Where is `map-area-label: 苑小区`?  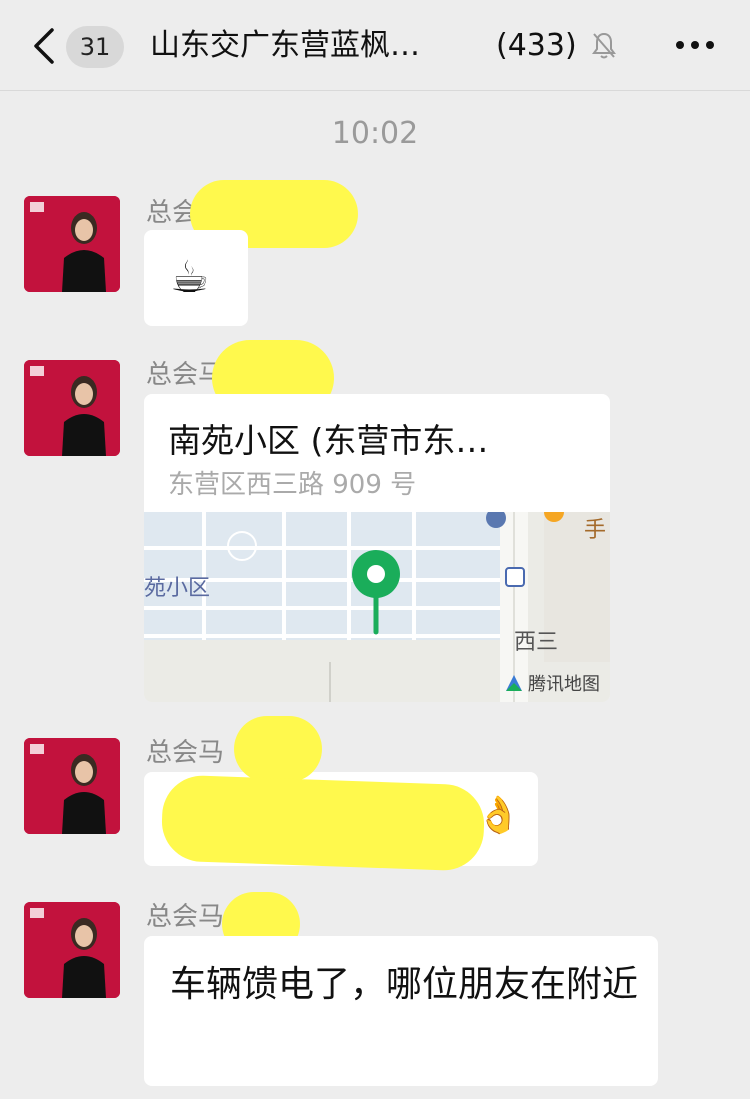
map-area-label: 苑小区 is located at coordinates (177, 588).